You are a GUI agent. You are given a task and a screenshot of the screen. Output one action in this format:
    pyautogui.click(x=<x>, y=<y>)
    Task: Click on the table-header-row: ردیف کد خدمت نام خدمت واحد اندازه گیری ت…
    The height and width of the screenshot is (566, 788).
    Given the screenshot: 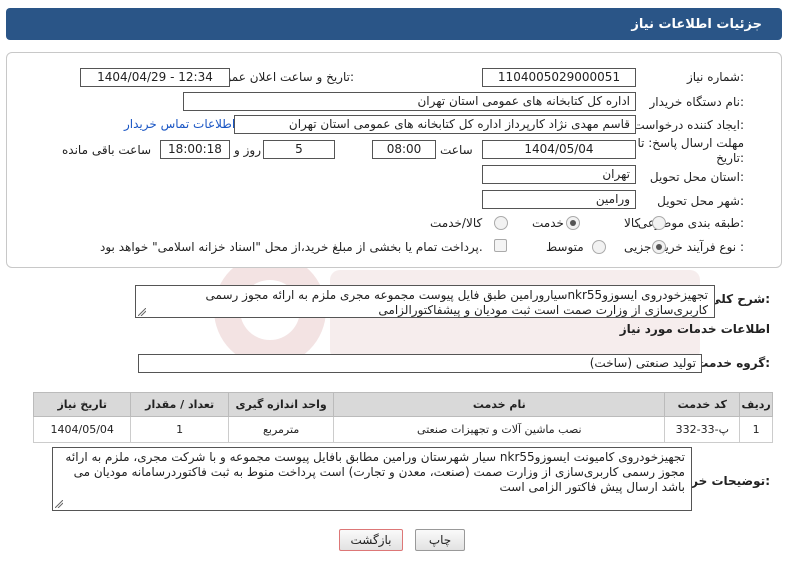 What is the action you would take?
    pyautogui.click(x=402, y=404)
    